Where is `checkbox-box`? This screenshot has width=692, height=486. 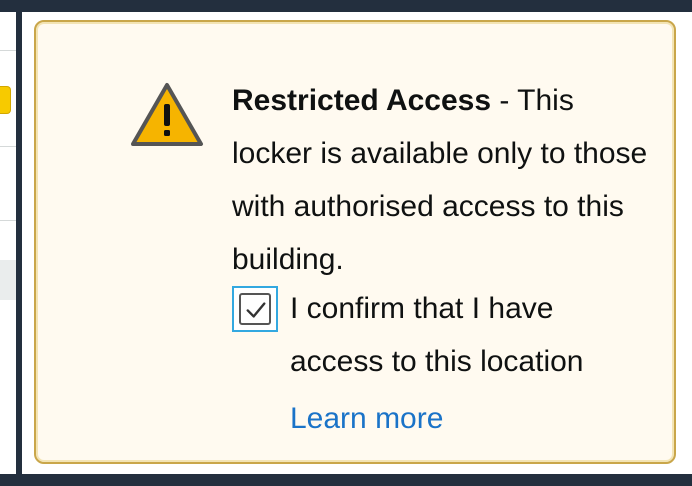
checkbox-box is located at coordinates (255, 309).